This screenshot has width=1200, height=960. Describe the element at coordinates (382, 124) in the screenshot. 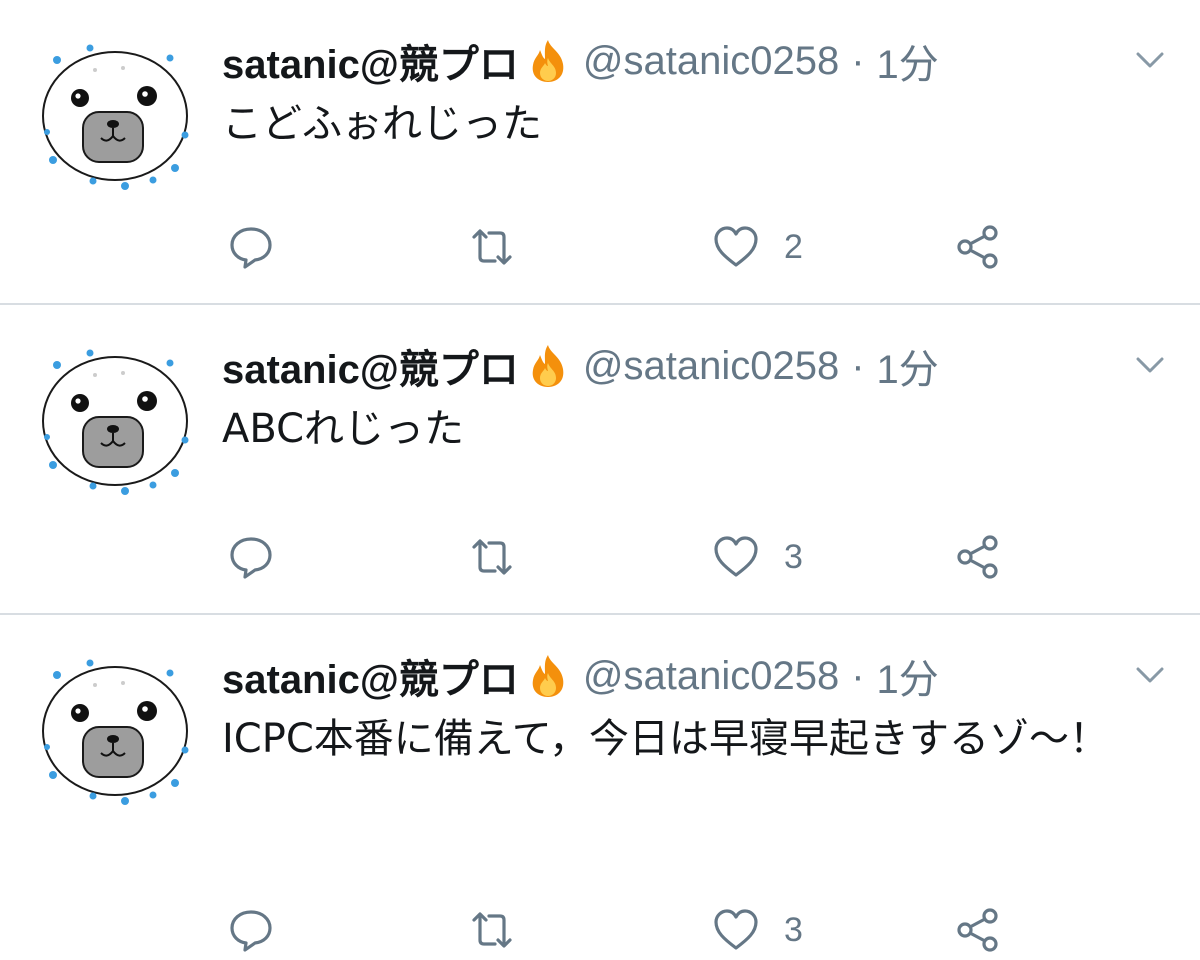

I see `tweet-text: こどふぉれじった` at that location.